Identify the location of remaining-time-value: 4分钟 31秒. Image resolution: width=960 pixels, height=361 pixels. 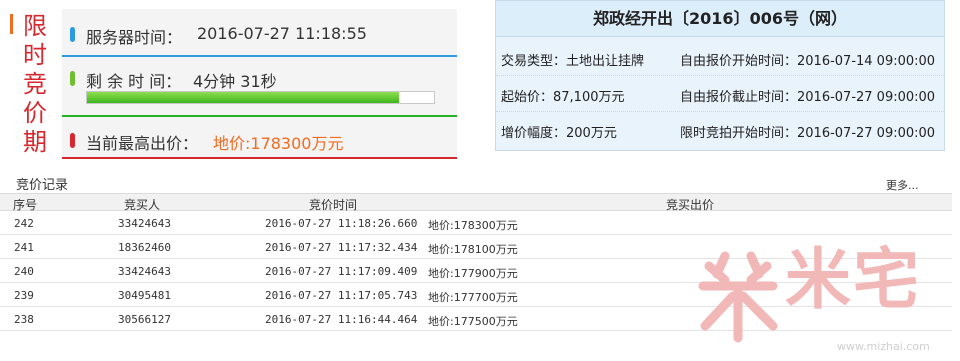
(235, 81).